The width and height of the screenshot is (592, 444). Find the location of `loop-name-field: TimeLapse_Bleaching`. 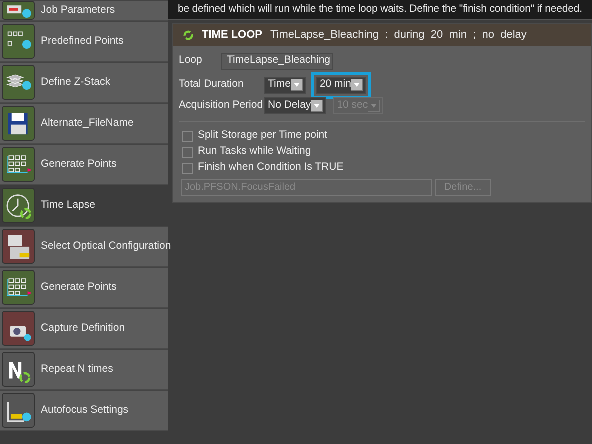

loop-name-field: TimeLapse_Bleaching is located at coordinates (277, 61).